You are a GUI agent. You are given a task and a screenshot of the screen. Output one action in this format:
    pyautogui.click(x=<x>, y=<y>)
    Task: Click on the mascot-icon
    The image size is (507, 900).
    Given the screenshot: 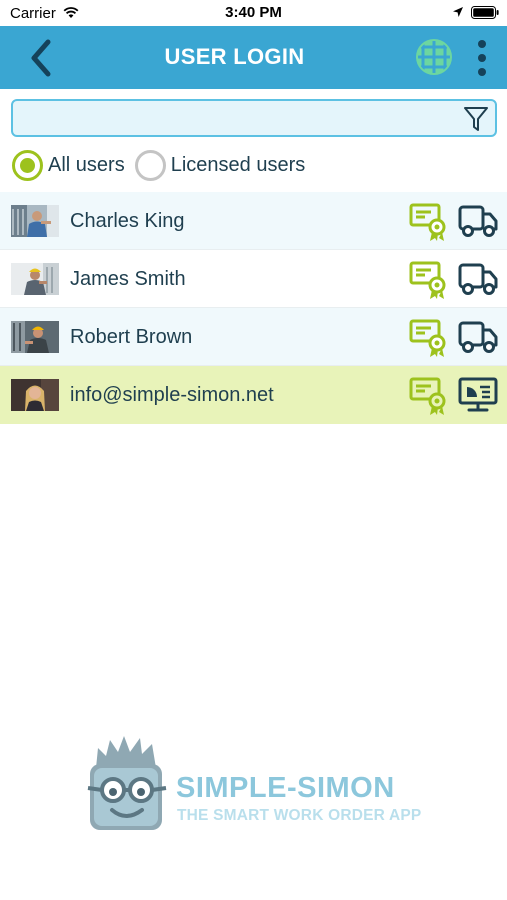 What is the action you would take?
    pyautogui.click(x=127, y=783)
    